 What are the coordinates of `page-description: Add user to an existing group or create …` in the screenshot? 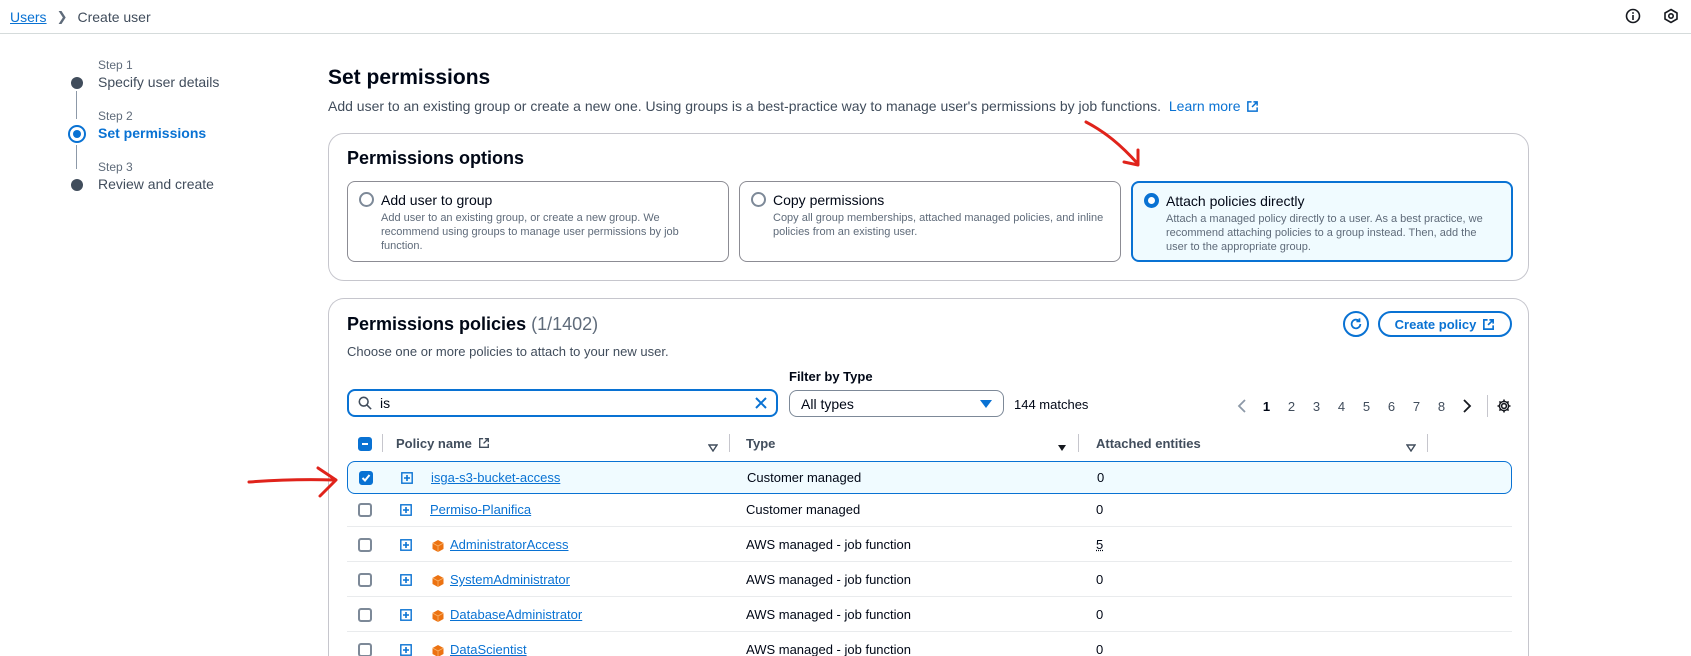 It's located at (928, 106).